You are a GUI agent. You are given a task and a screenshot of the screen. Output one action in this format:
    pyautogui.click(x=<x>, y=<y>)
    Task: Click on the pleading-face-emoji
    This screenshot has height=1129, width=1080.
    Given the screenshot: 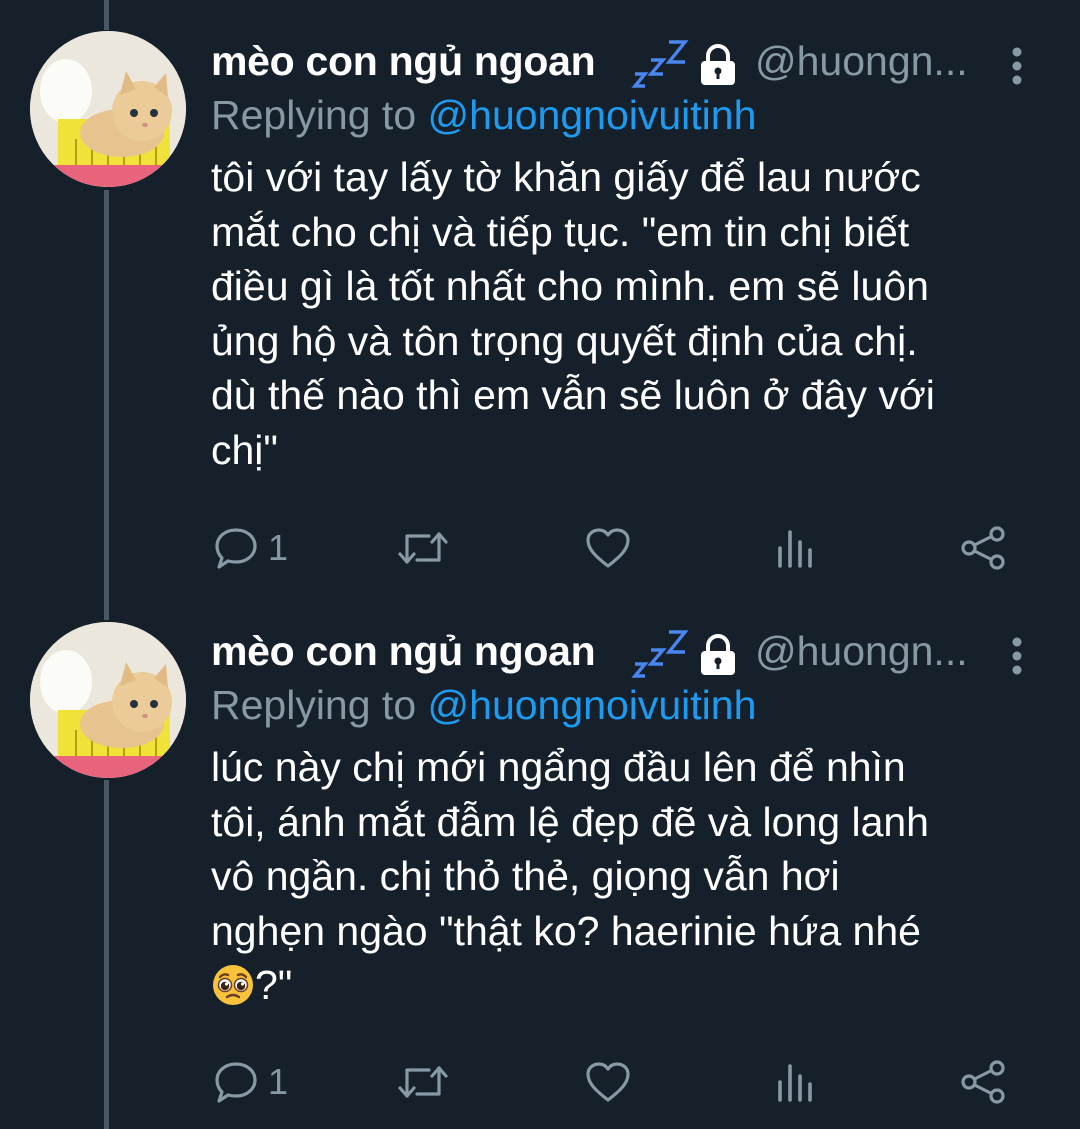 What is the action you would take?
    pyautogui.click(x=233, y=985)
    